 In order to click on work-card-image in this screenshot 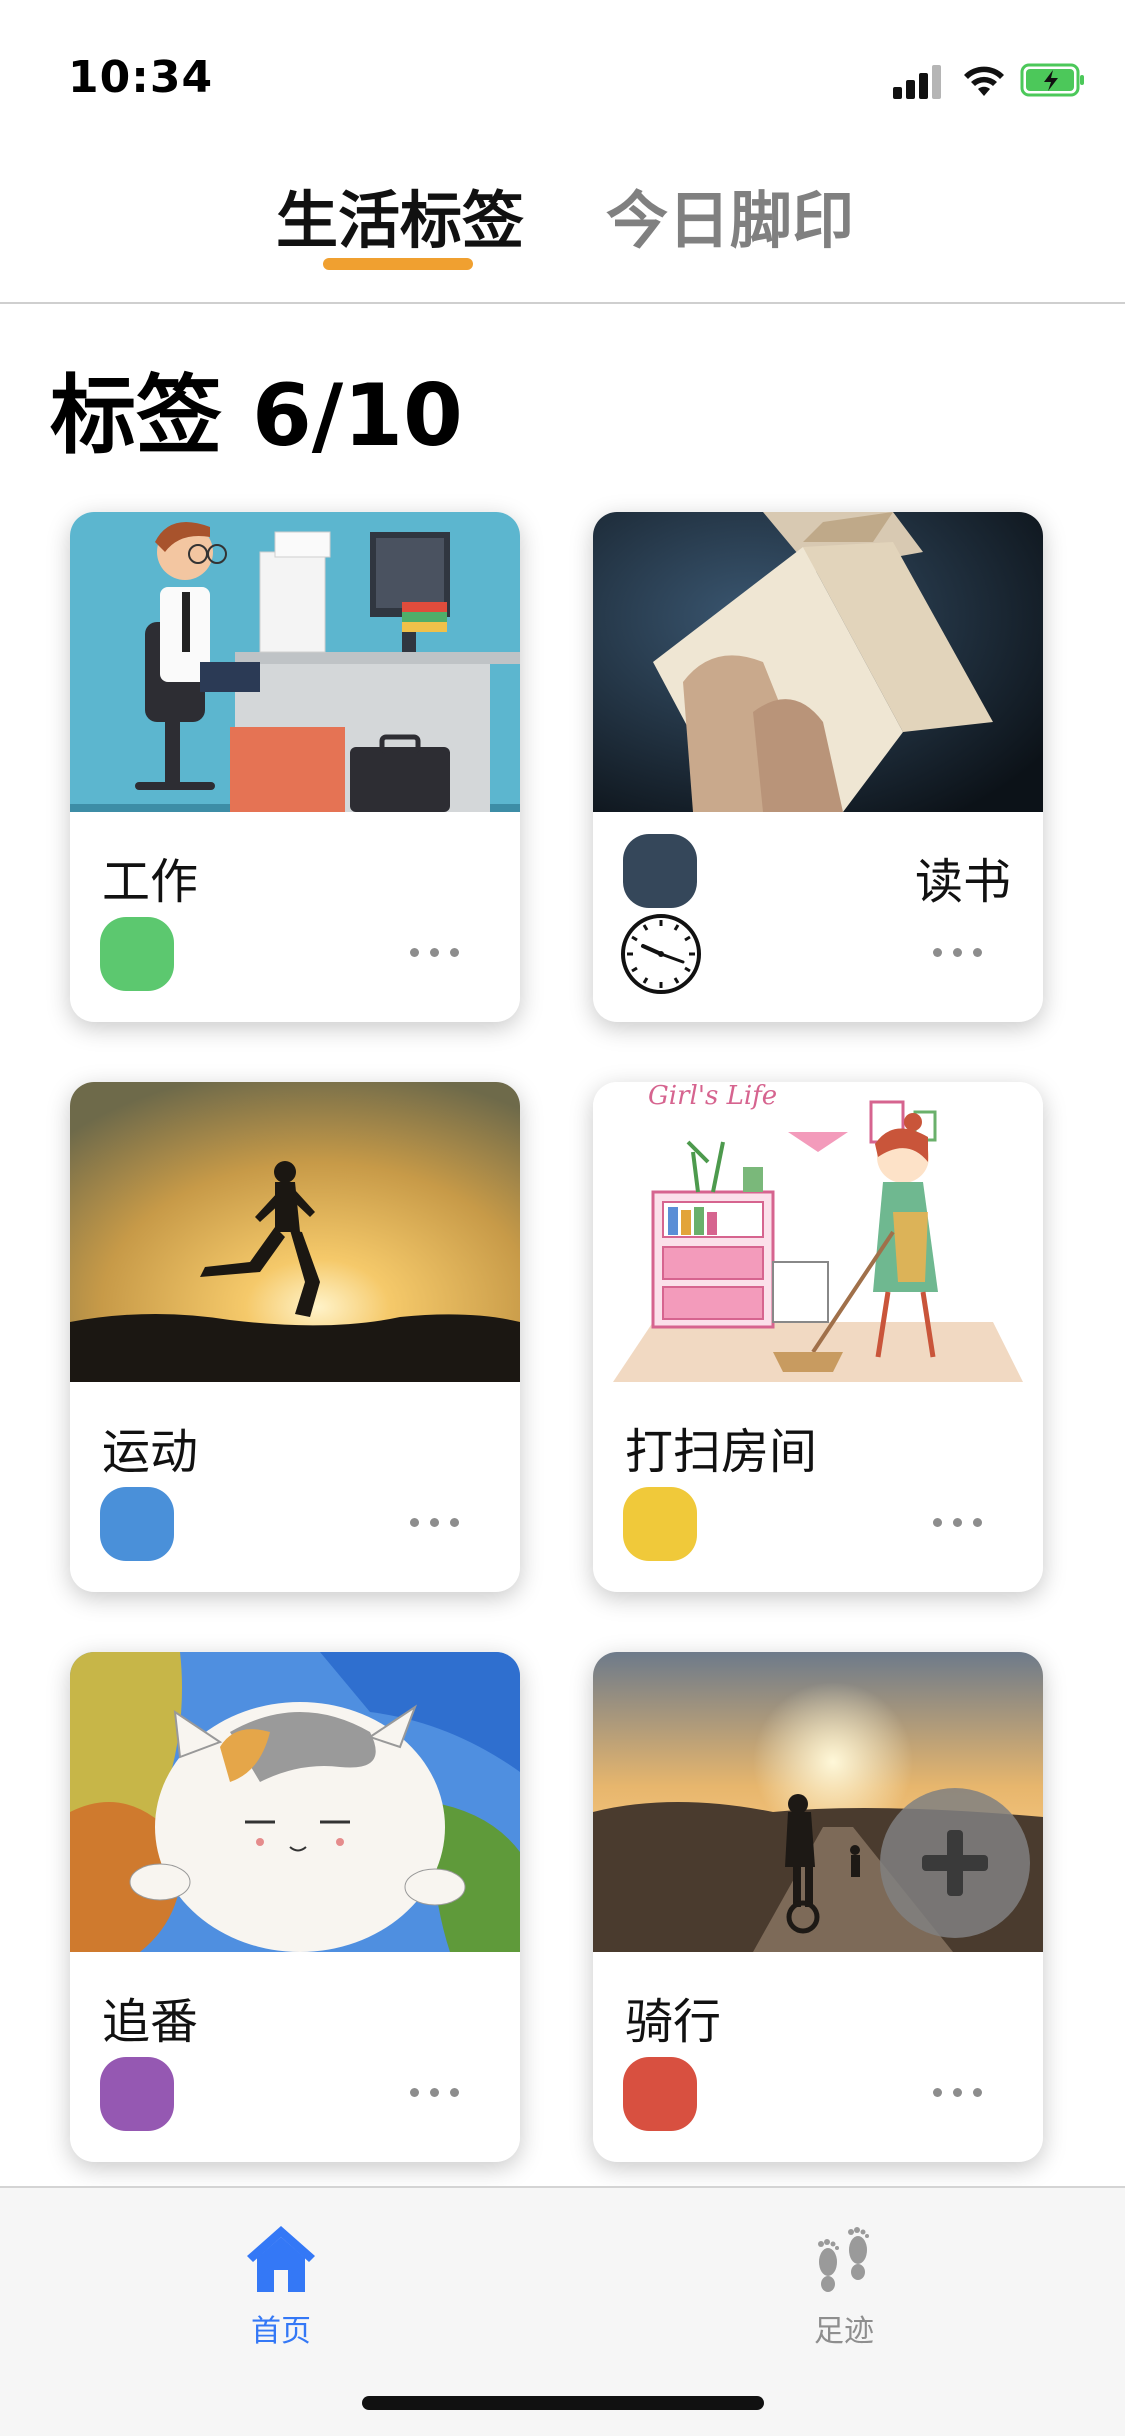, I will do `click(295, 662)`.